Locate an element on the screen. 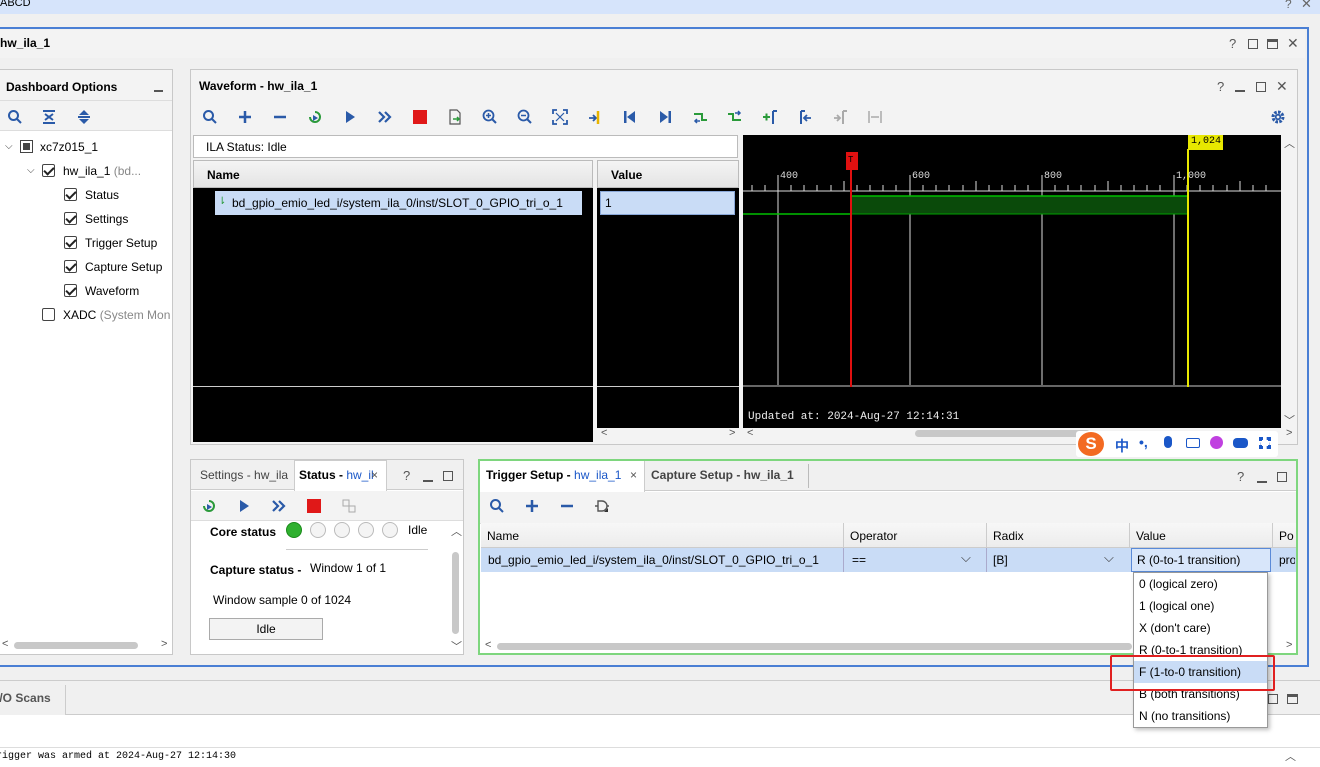 This screenshot has height=767, width=1320. collapse-all-icon is located at coordinates (49, 117).